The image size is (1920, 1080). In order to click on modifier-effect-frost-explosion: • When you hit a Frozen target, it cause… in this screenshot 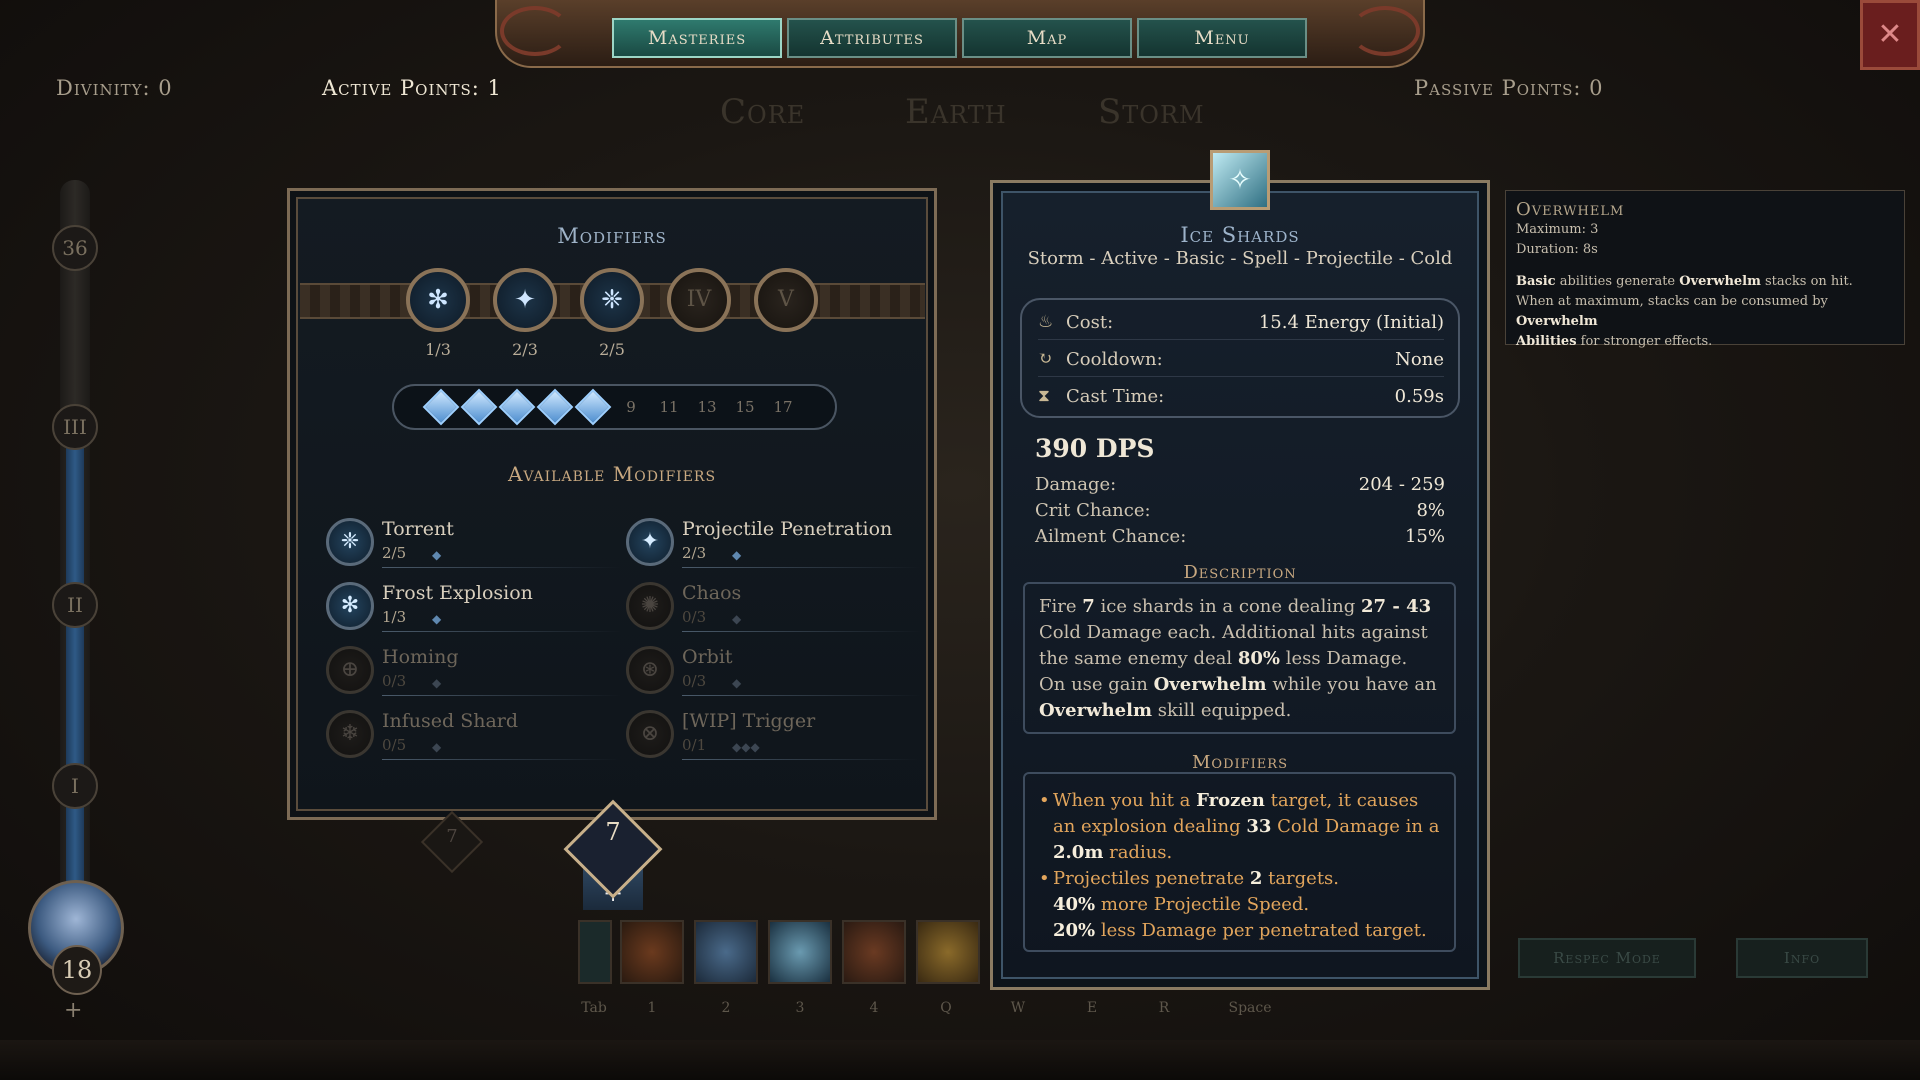, I will do `click(1239, 826)`.